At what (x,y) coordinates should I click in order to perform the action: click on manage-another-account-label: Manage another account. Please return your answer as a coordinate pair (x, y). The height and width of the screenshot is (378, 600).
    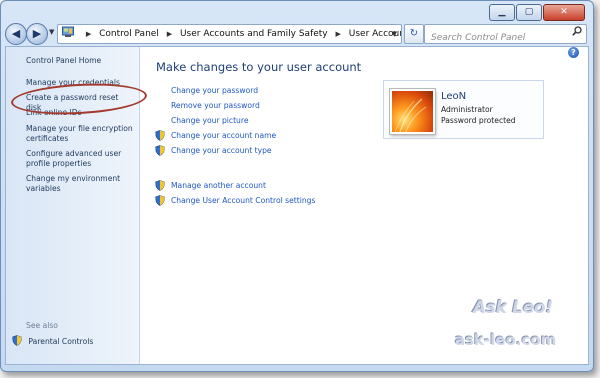
    Looking at the image, I should click on (218, 185).